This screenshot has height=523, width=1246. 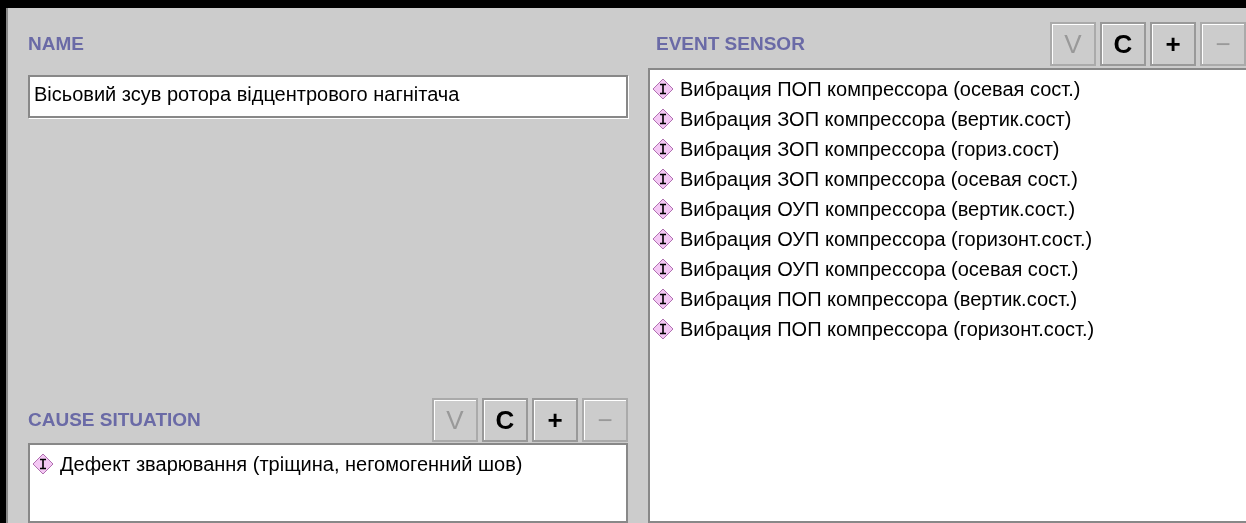 What do you see at coordinates (887, 329) in the screenshot?
I see `list-item: Вибрация ПОП компрессора (горизонт.сост.)` at bounding box center [887, 329].